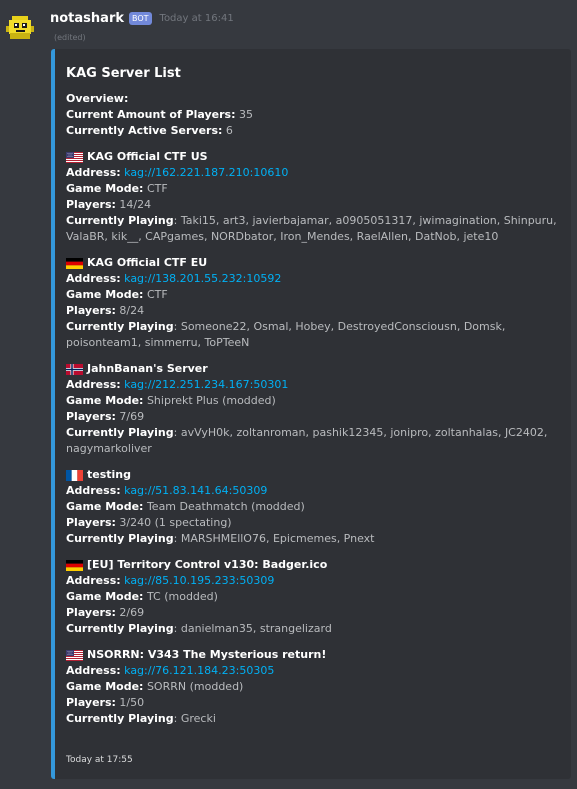 The image size is (577, 789). What do you see at coordinates (314, 507) in the screenshot?
I see `server-game-mode: Game Mode: Team Deathmatch (modded)` at bounding box center [314, 507].